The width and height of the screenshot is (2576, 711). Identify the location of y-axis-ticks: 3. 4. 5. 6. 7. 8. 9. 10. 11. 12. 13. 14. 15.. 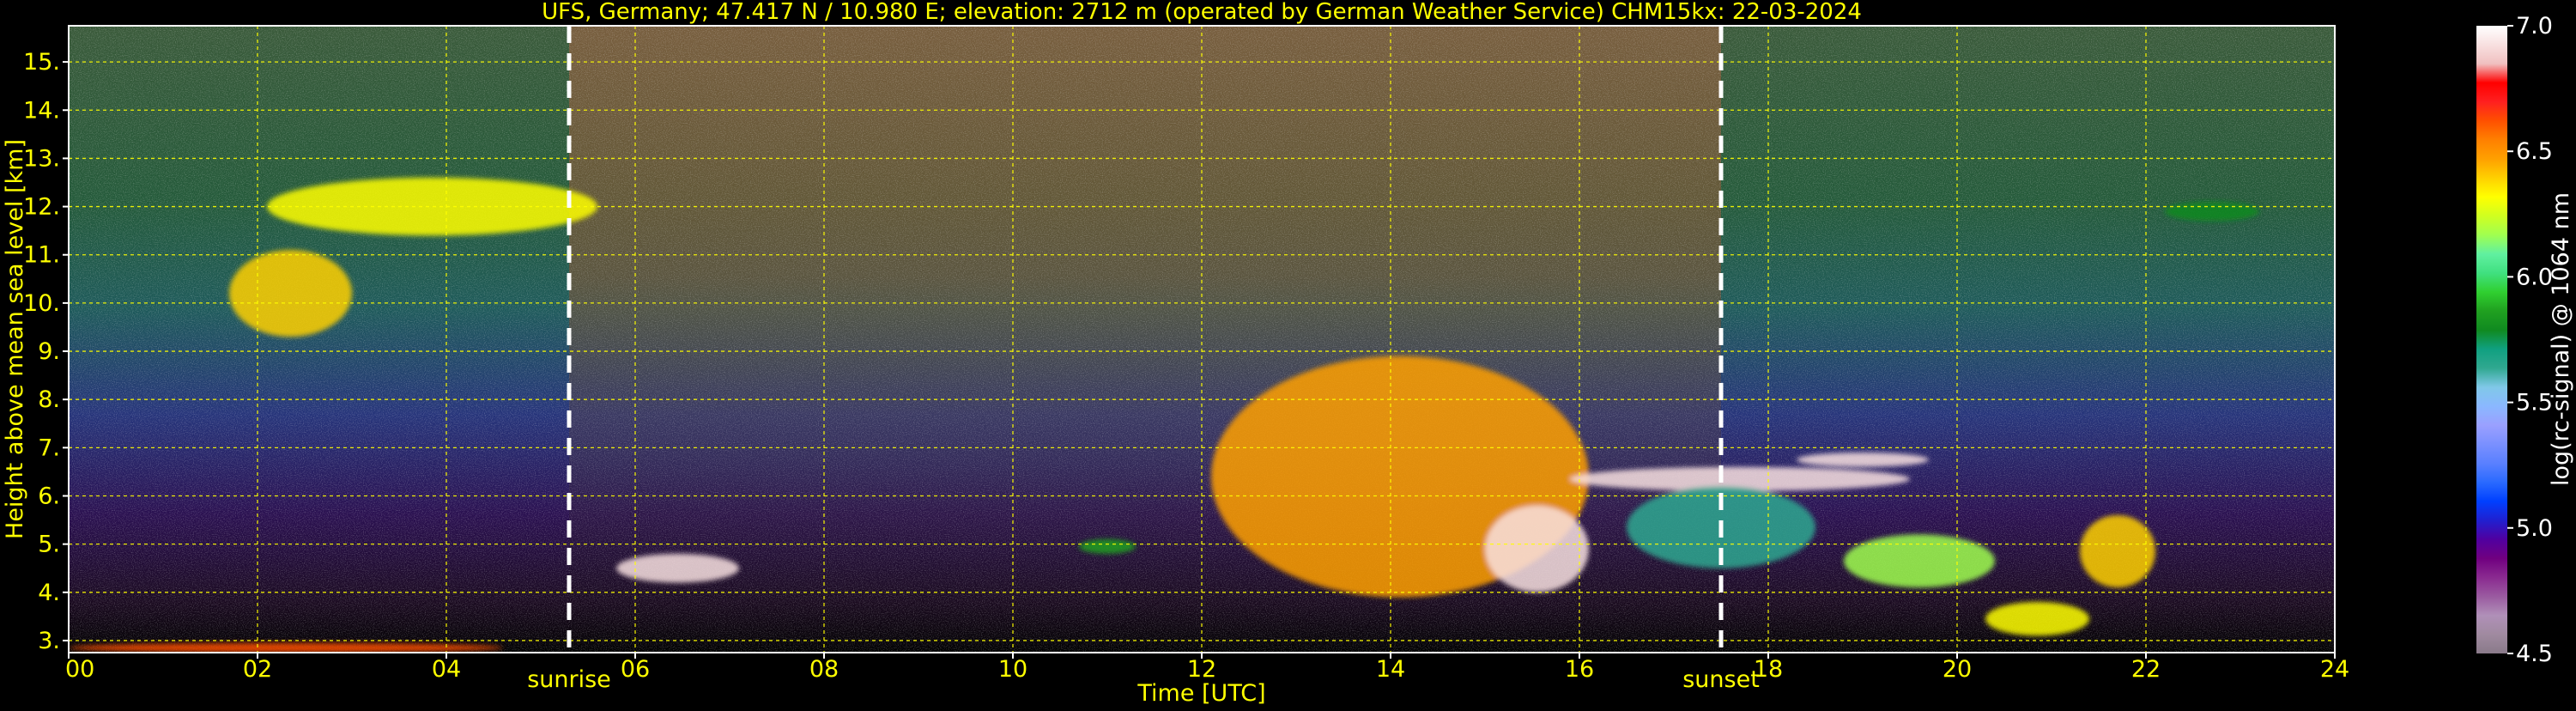
(46, 351).